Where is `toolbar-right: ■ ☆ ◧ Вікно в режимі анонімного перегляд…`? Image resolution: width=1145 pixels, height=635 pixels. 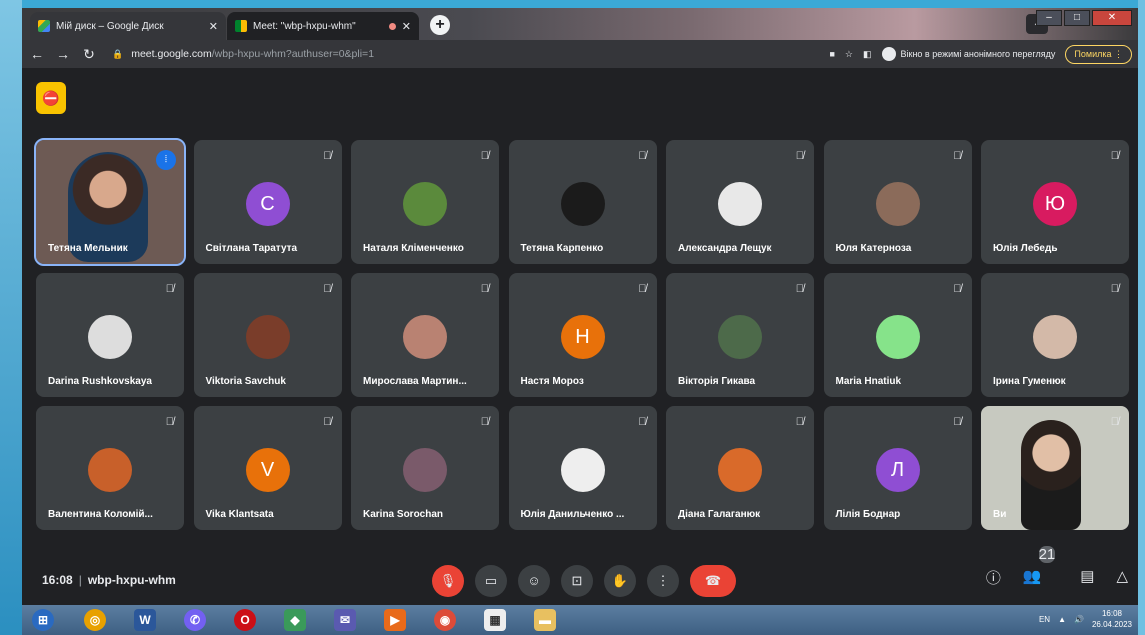
toolbar-right: ■ ☆ ◧ Вікно в режимі анонімного перегляд… is located at coordinates (980, 54).